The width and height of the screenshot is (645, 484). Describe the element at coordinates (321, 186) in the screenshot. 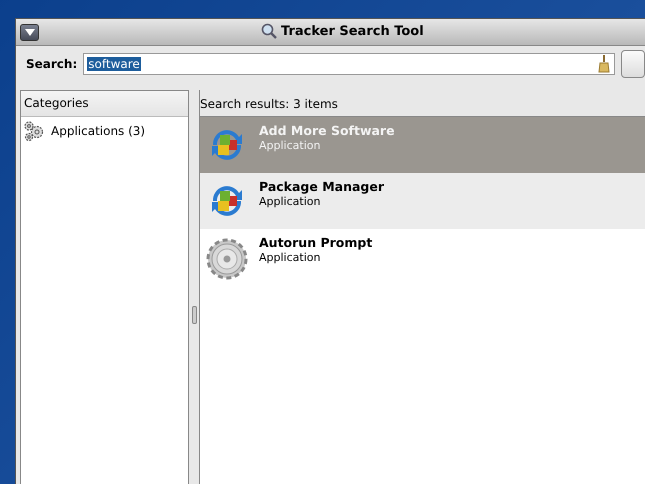

I see `result-name: Package Manager` at that location.